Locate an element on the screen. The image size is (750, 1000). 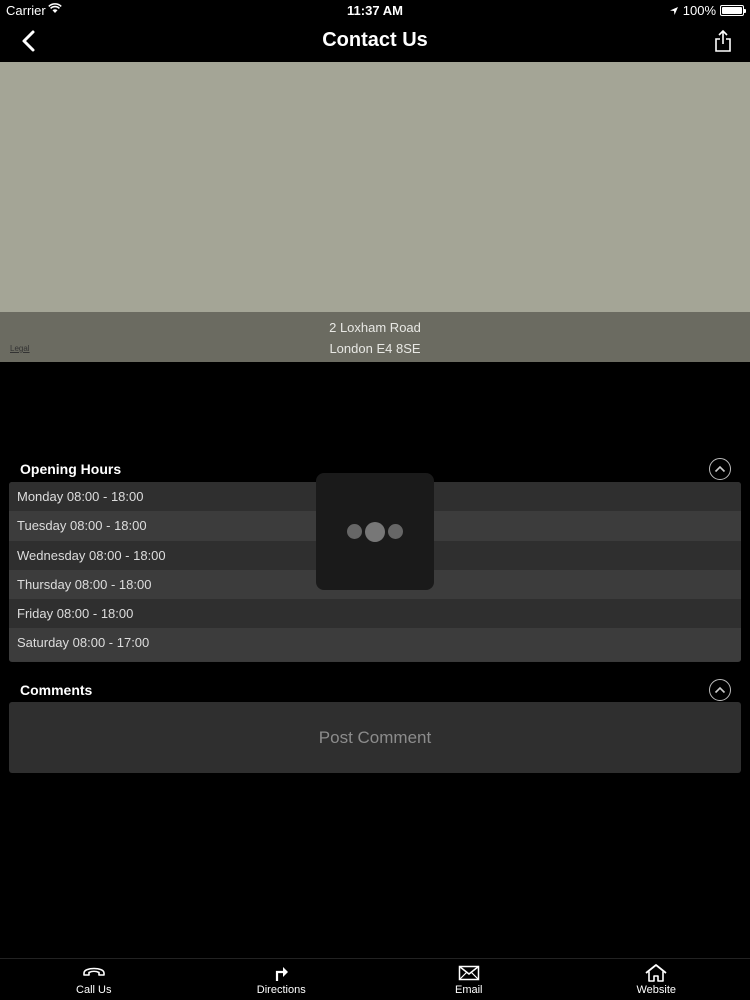
tab-directions: Directions is located at coordinates (282, 979).